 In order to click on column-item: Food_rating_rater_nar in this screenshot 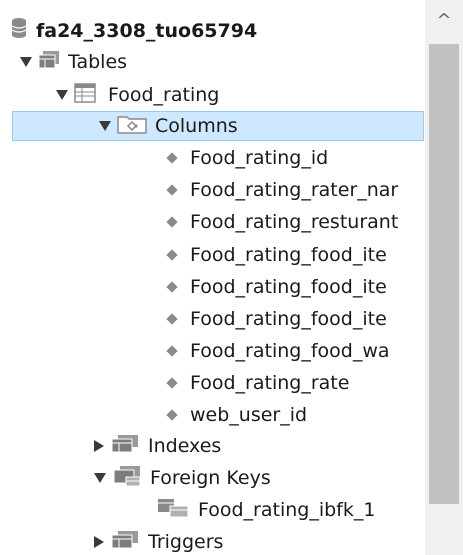, I will do `click(282, 190)`.